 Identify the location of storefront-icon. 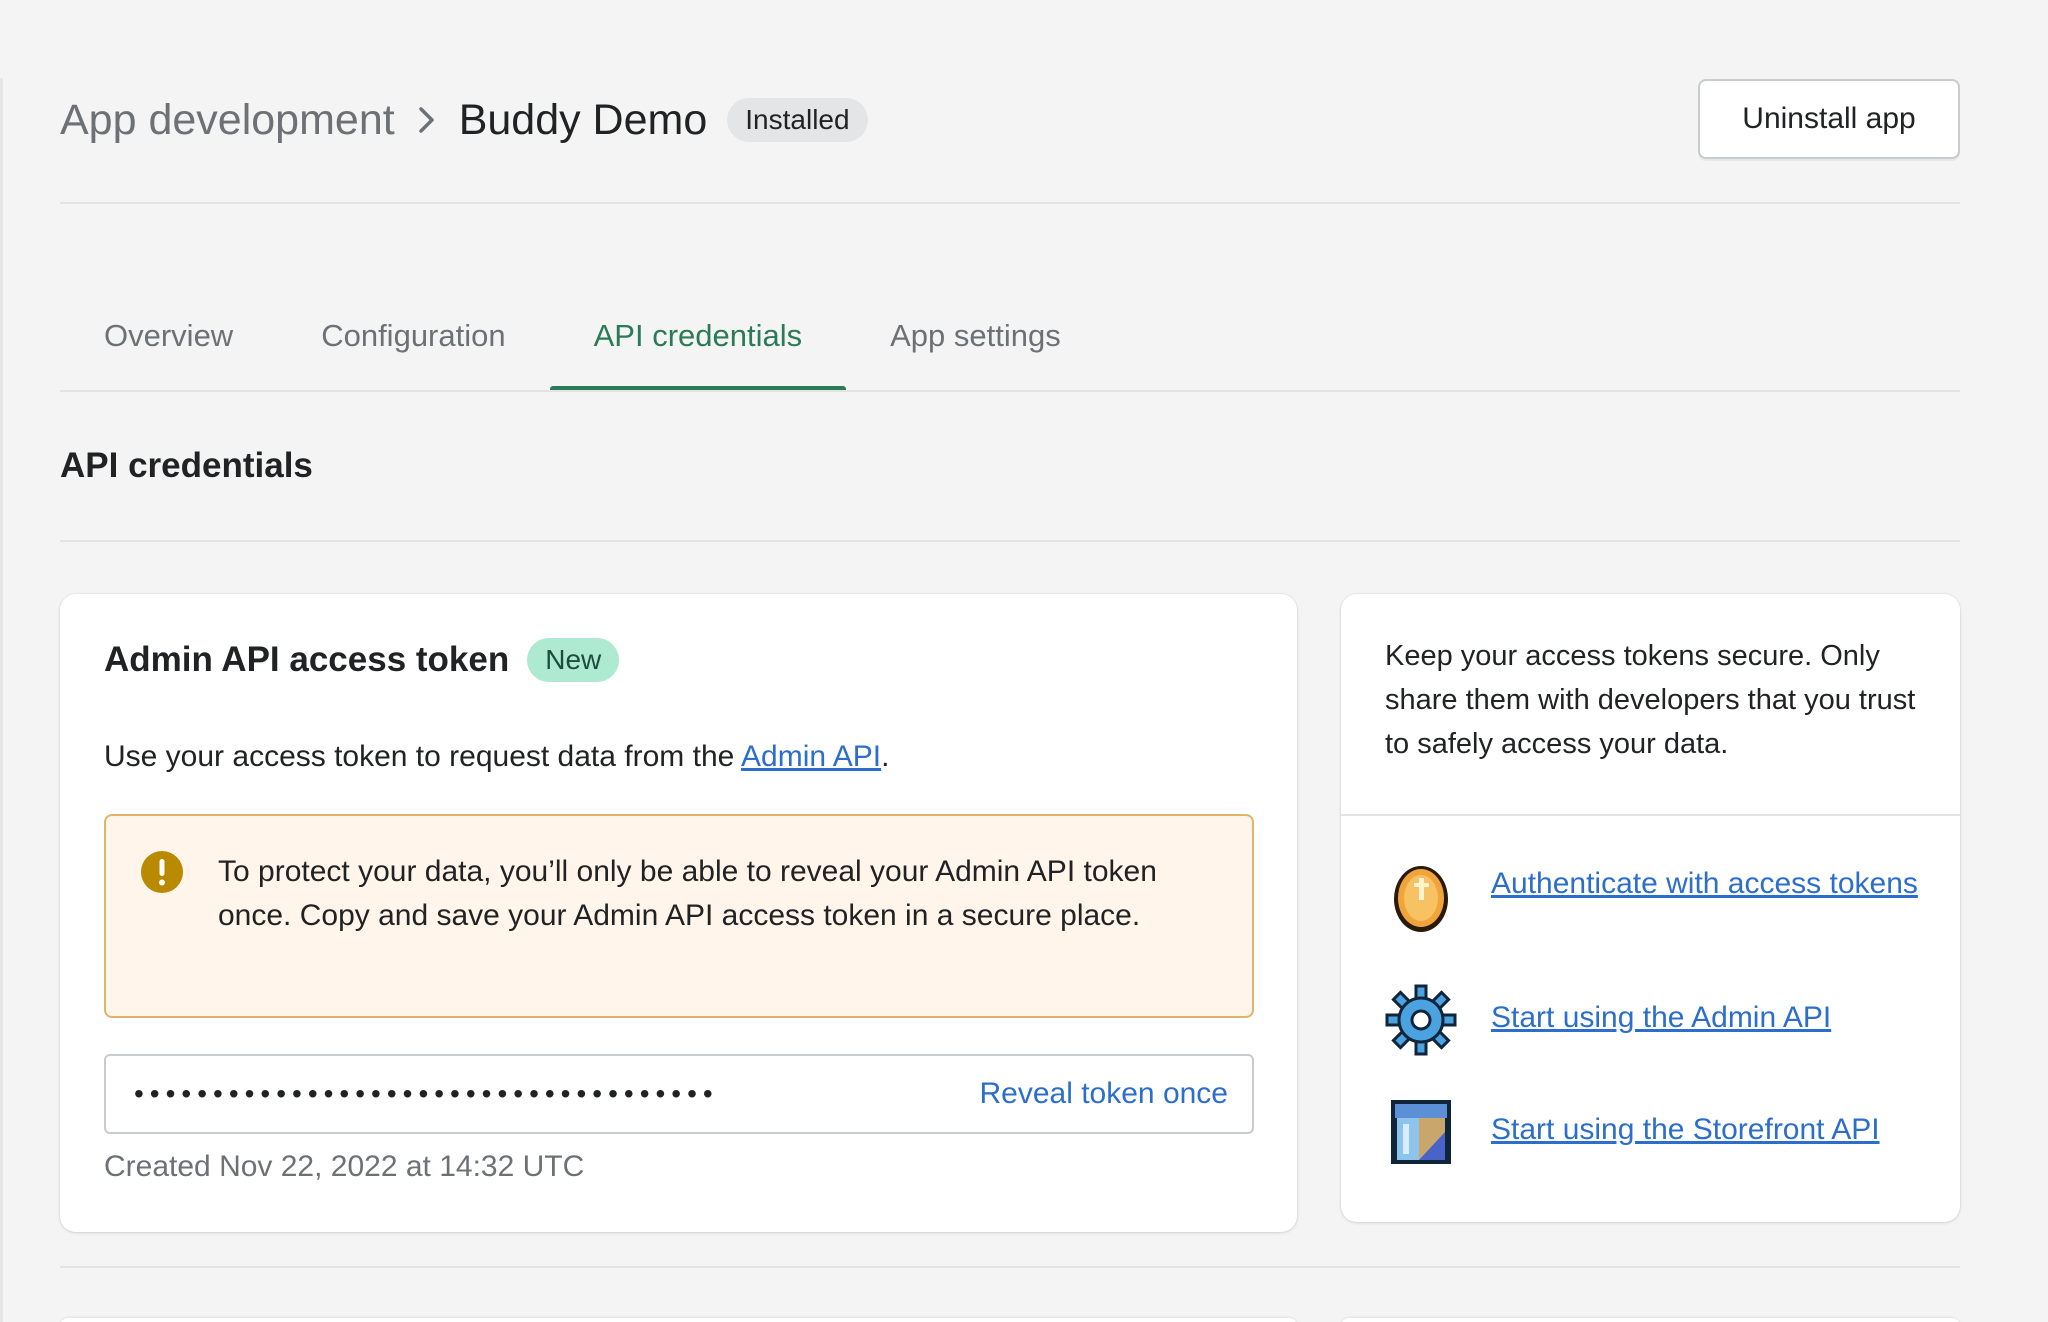
(1421, 1132).